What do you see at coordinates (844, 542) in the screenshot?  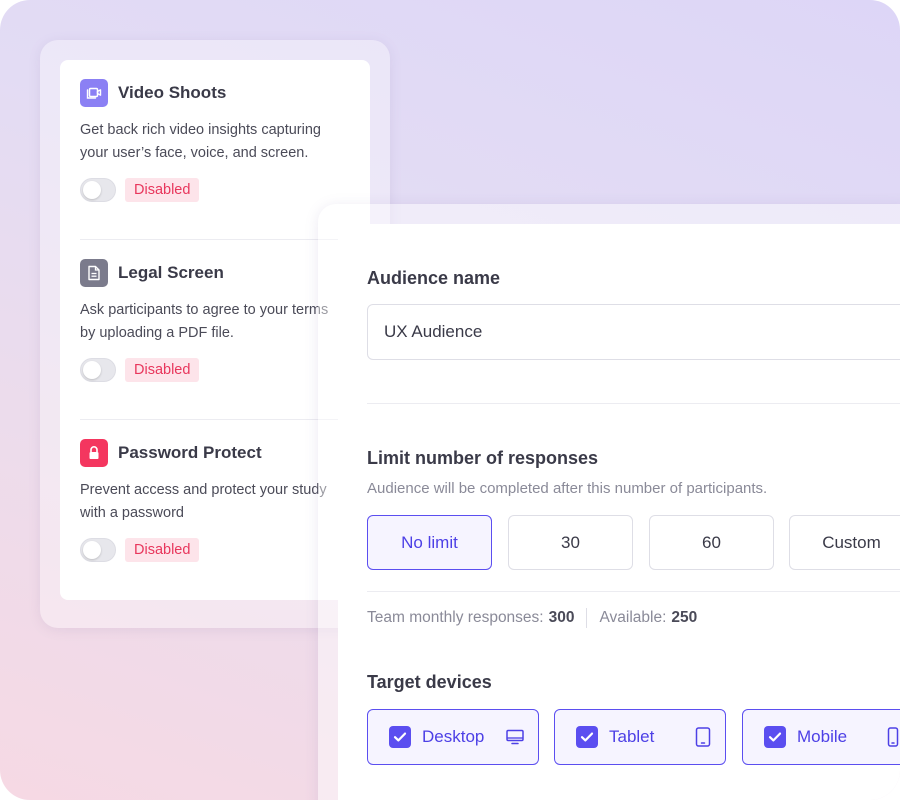 I see `limit-option-custom: Custom` at bounding box center [844, 542].